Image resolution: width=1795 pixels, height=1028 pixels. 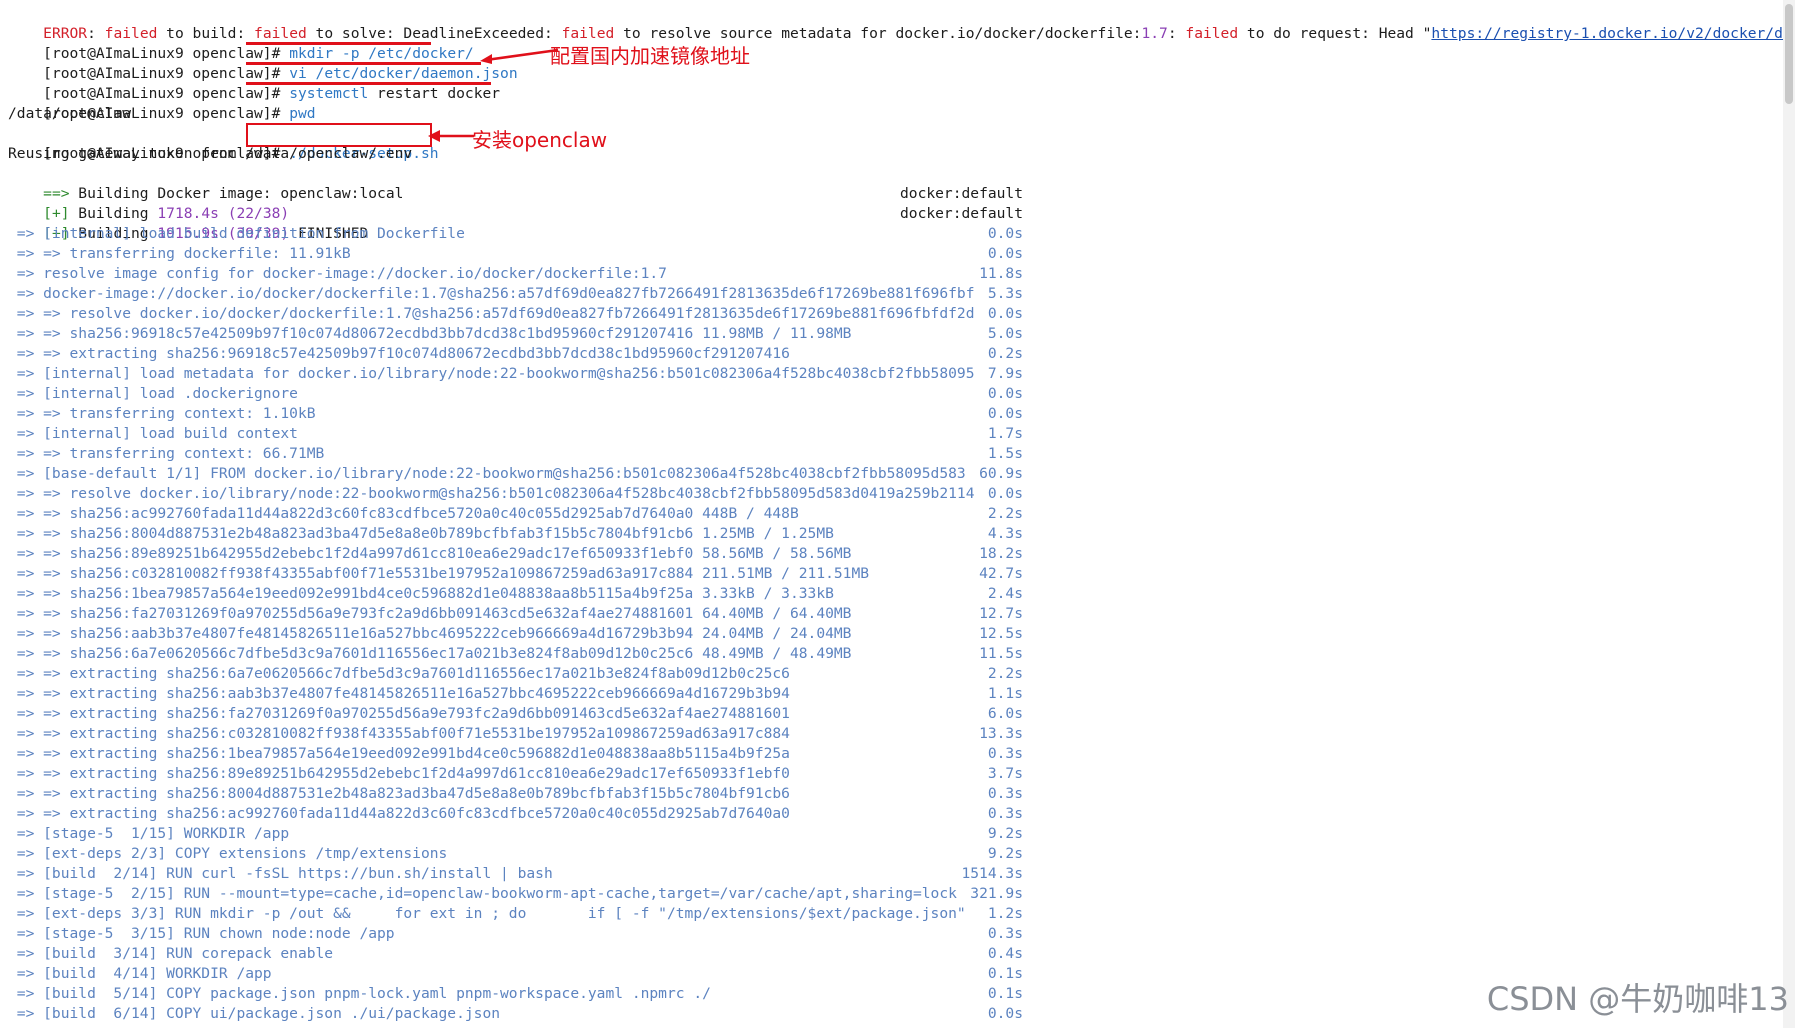 I want to click on watermark: CSDN @牛奶咖啡13, so click(x=1637, y=999).